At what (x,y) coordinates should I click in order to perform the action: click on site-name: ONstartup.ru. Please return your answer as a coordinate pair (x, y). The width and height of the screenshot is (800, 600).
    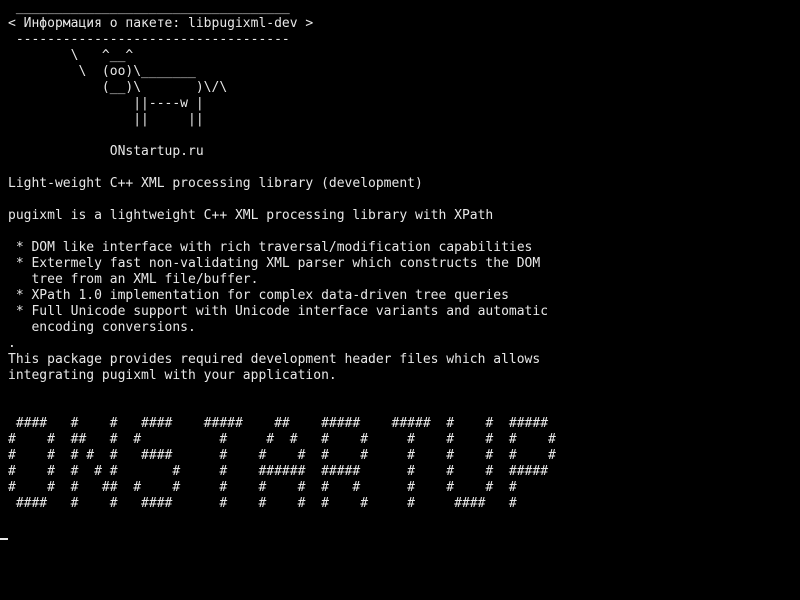
    Looking at the image, I should click on (106, 151).